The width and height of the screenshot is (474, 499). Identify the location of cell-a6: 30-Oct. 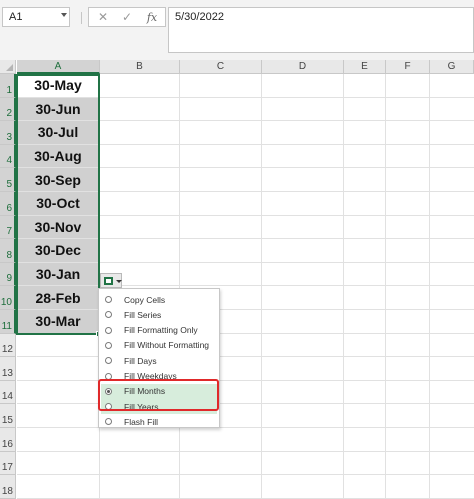
(58, 203).